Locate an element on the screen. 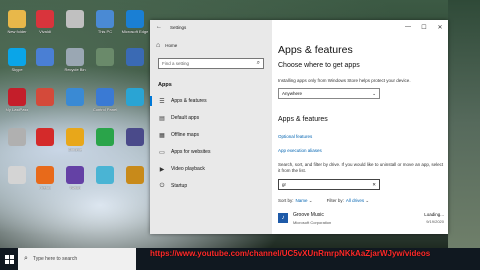  clear-icon: ✕ is located at coordinates (374, 185).